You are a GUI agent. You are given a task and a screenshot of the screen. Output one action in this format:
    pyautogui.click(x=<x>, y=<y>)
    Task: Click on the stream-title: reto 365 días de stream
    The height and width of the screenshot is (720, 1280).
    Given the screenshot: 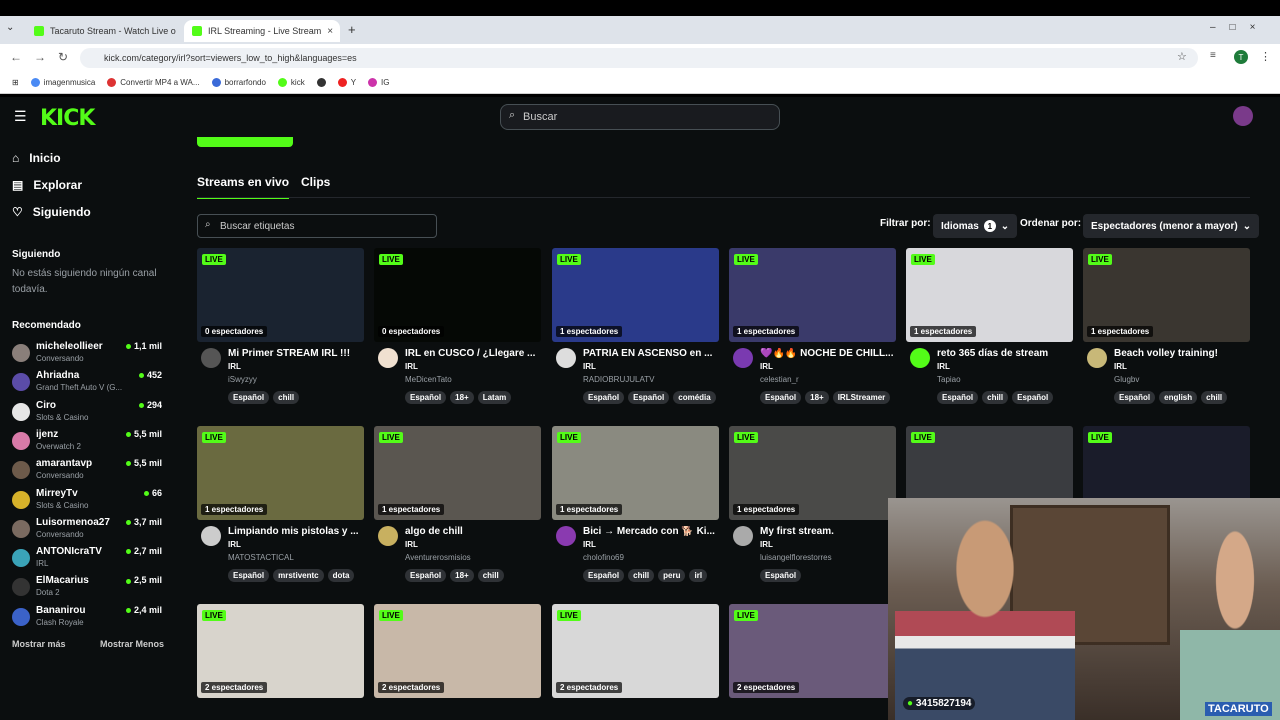 What is the action you would take?
    pyautogui.click(x=1005, y=353)
    